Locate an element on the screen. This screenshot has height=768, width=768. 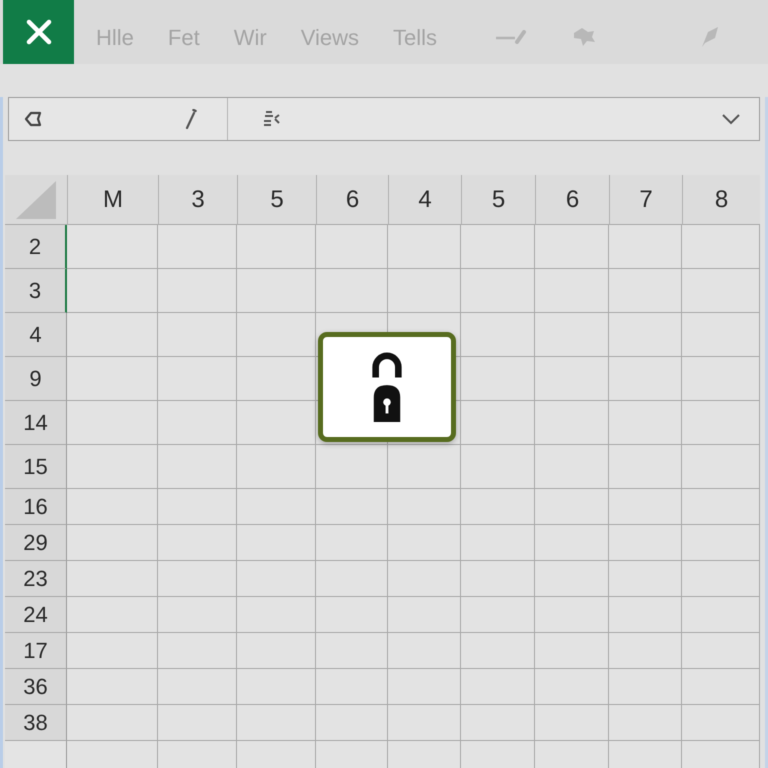
logo-icon is located at coordinates (38, 32).